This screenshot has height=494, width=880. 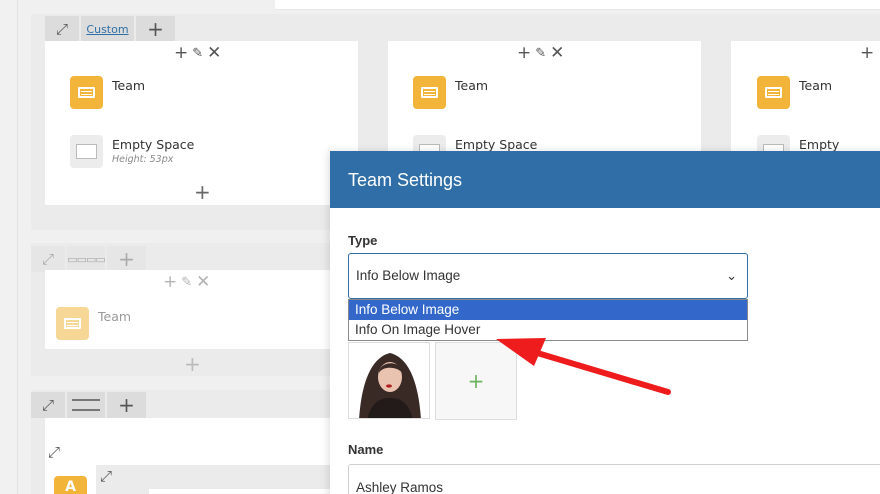 I want to click on modal-title: Team Settings, so click(x=605, y=179).